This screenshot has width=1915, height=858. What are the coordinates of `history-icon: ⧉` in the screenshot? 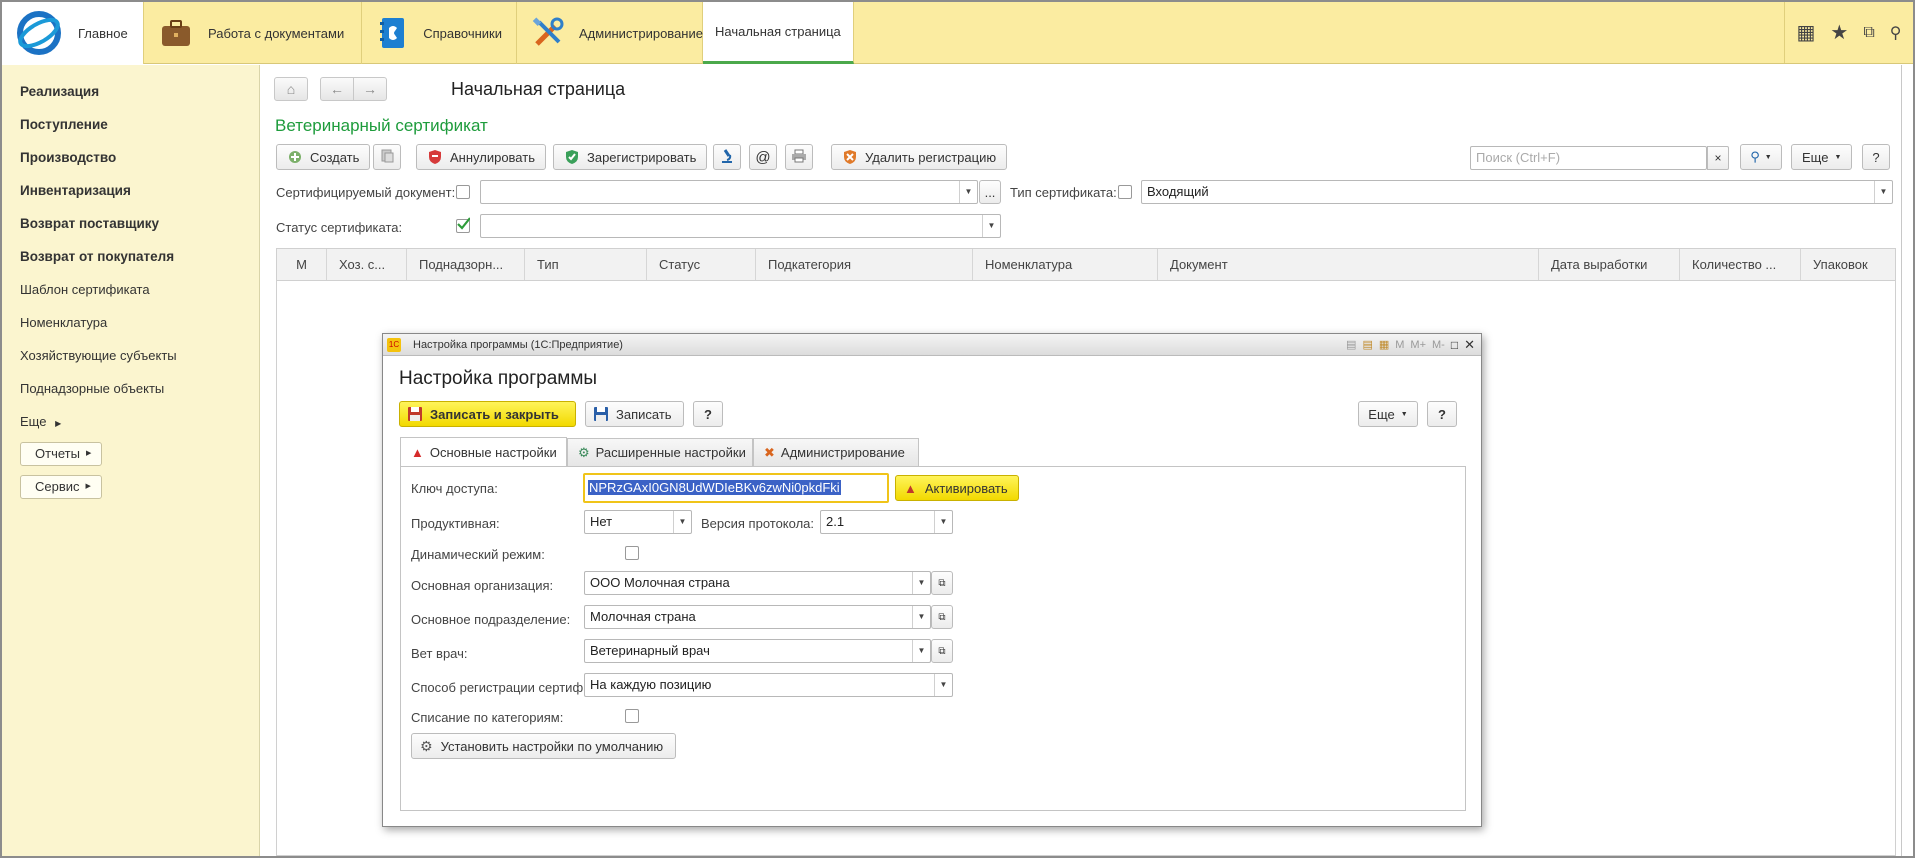 It's located at (1868, 33).